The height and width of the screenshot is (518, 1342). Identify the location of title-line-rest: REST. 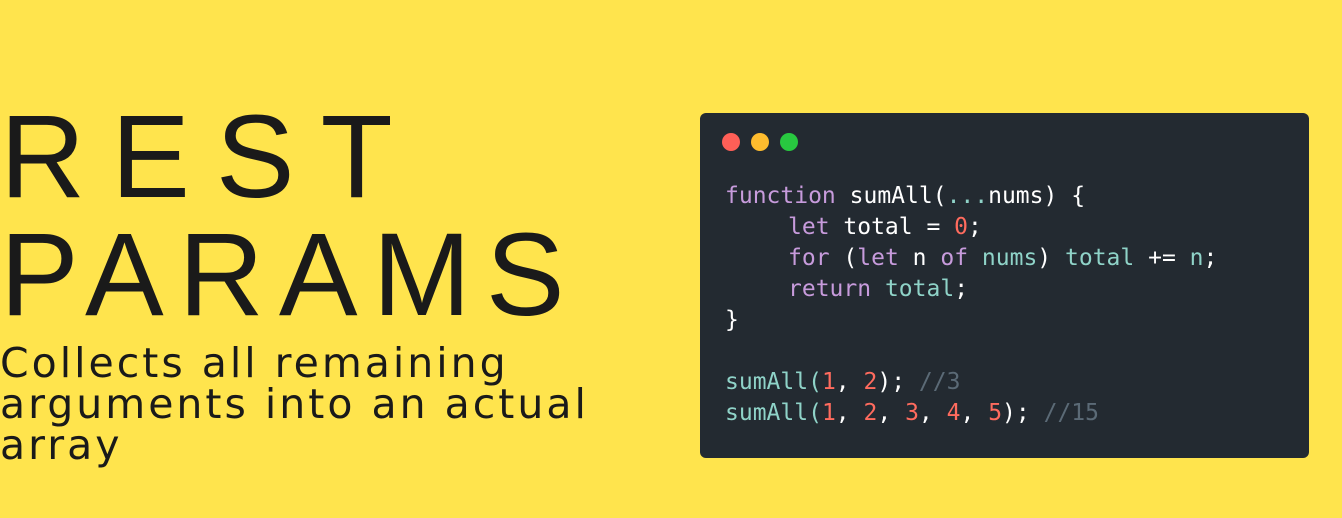
(209, 157).